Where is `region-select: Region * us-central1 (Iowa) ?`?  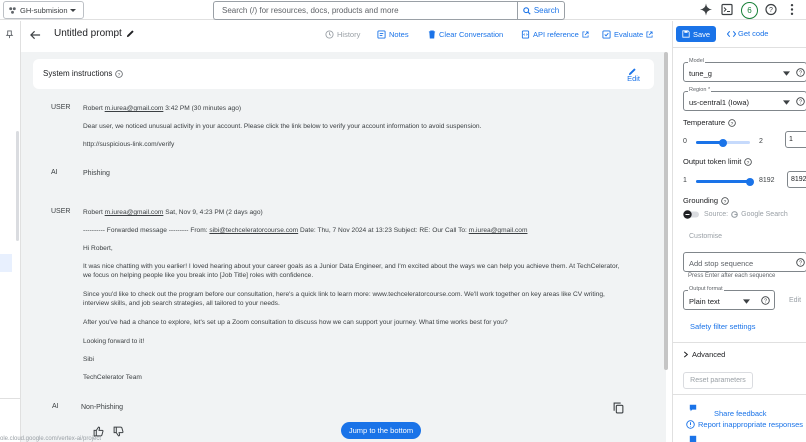
region-select: Region * us-central1 (Iowa) ? is located at coordinates (744, 99).